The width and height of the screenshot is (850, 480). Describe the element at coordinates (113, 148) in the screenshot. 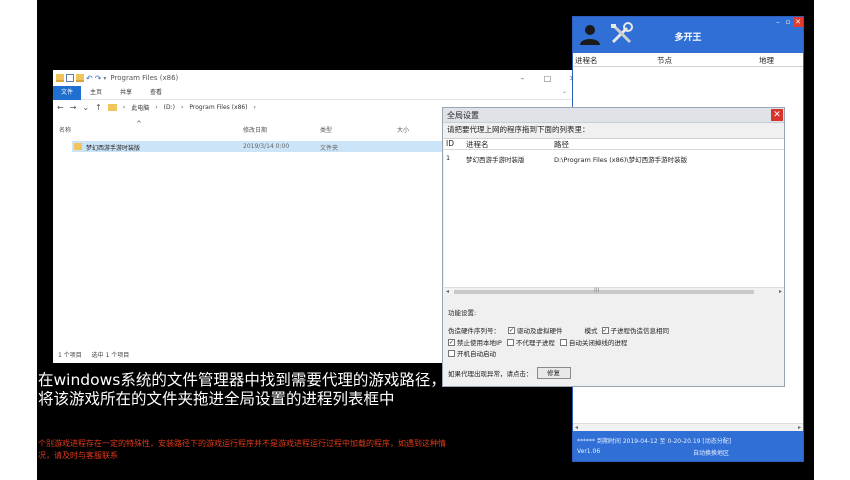

I see `file-name: 梦幻西游手游时装版` at that location.